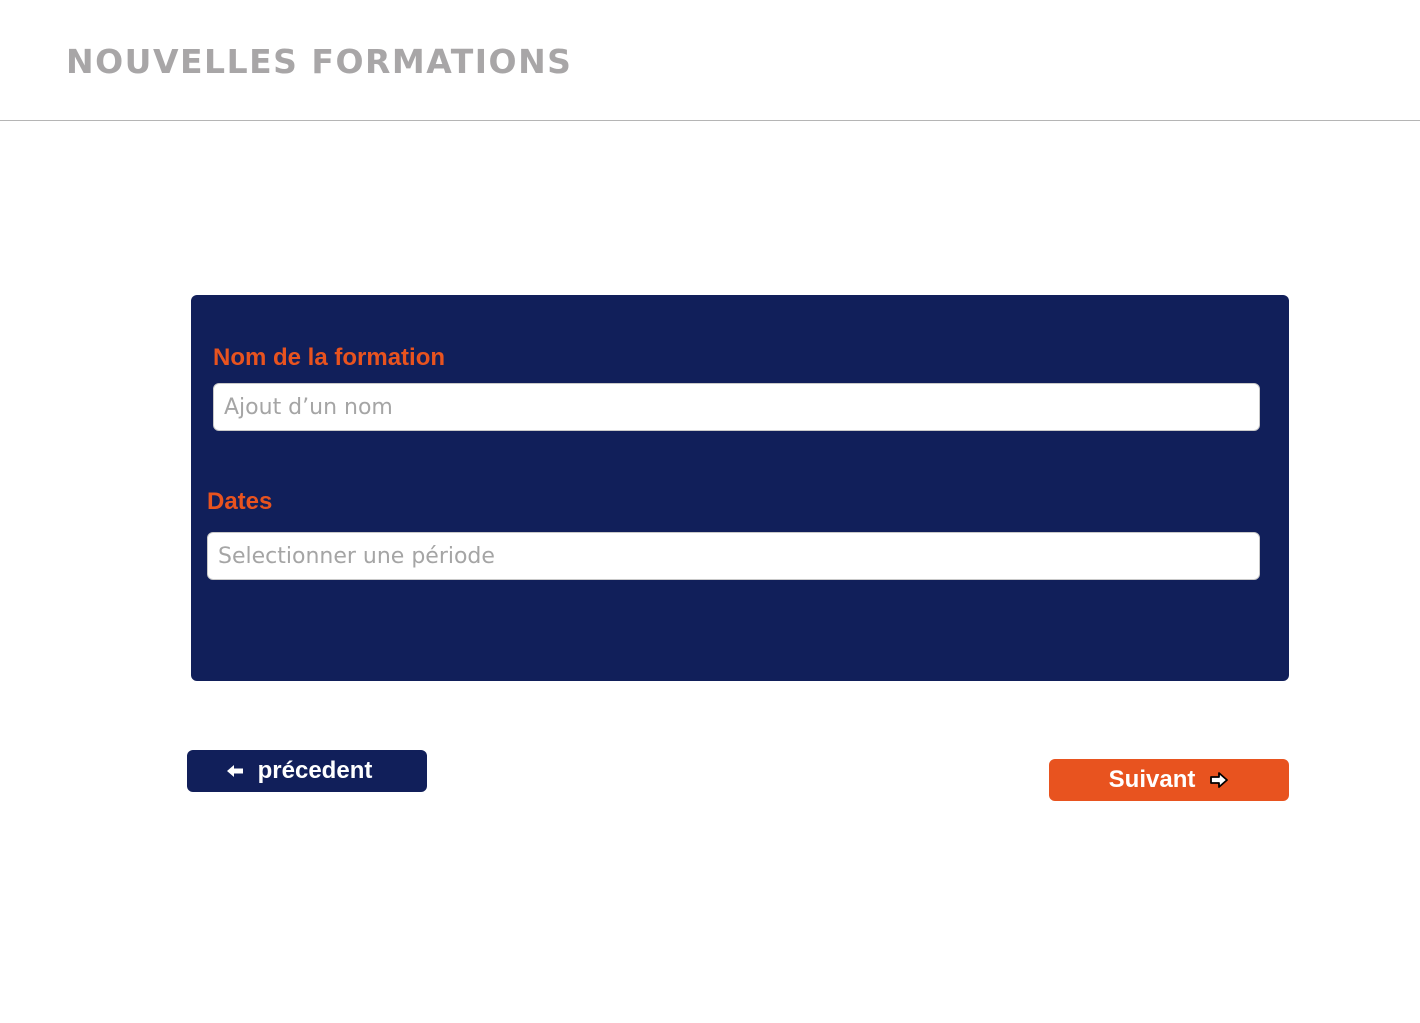 This screenshot has height=1023, width=1420. What do you see at coordinates (710, 120) in the screenshot?
I see `header-divider` at bounding box center [710, 120].